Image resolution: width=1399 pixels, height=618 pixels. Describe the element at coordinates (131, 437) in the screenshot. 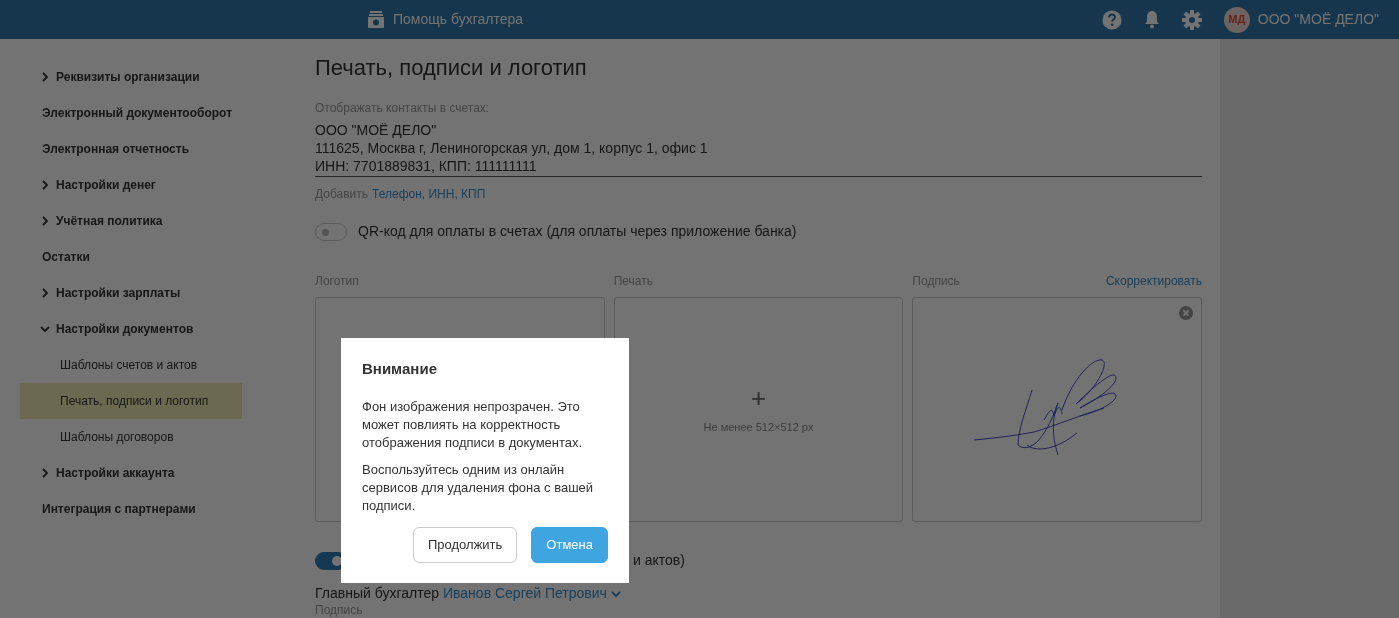

I see `sidebar-item: Шаблоны договоров` at that location.